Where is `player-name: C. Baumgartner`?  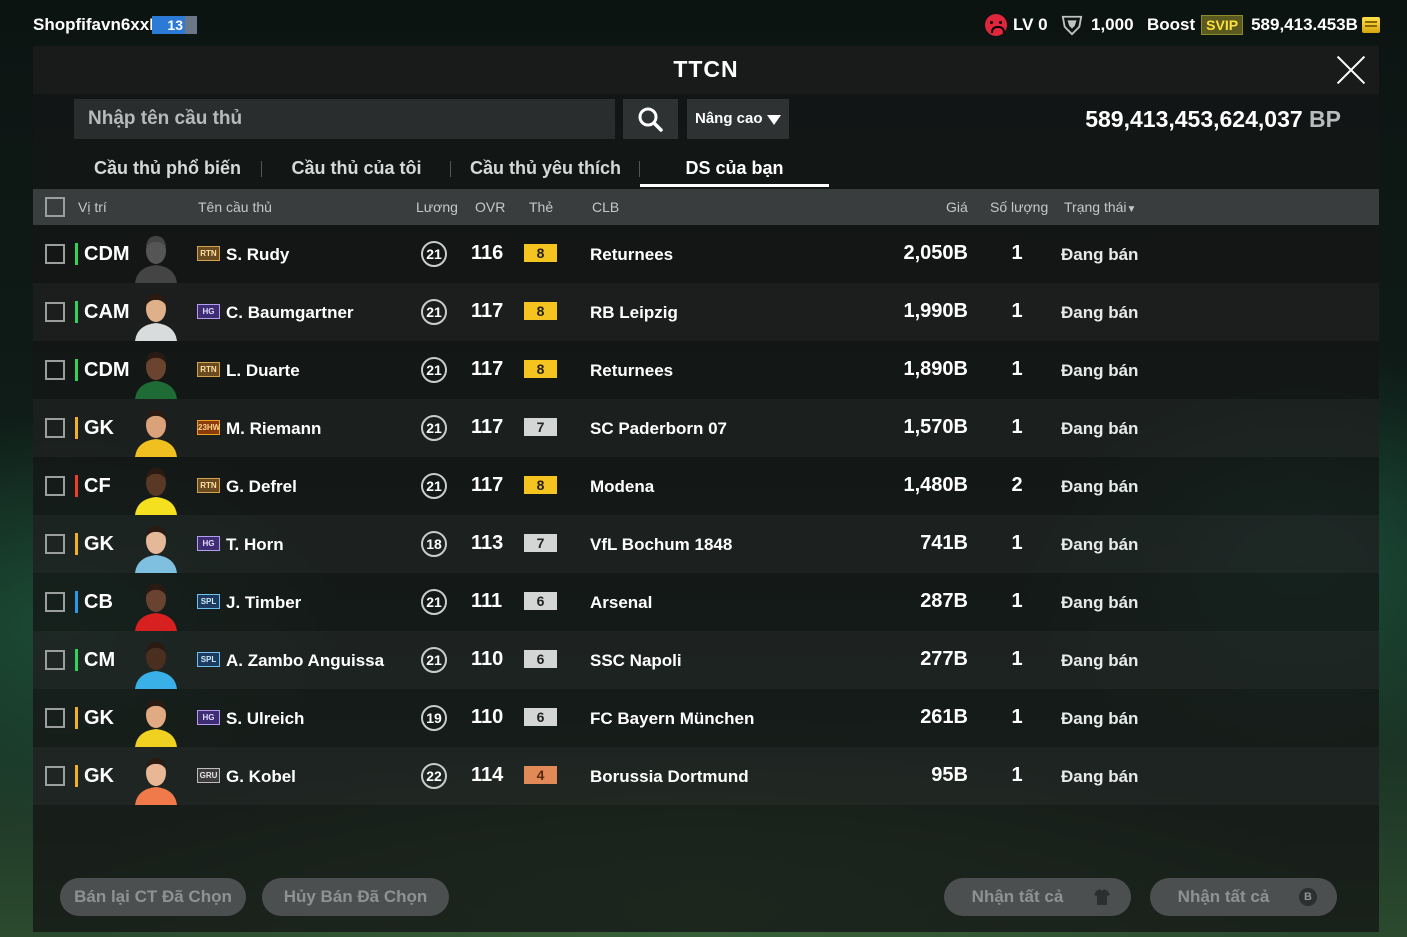
player-name: C. Baumgartner is located at coordinates (290, 313).